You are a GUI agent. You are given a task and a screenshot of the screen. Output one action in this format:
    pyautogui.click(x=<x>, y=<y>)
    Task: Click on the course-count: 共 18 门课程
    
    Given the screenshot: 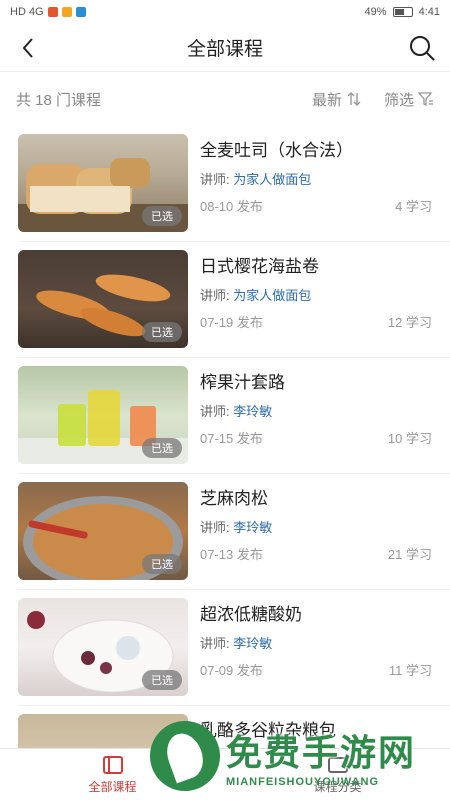 What is the action you would take?
    pyautogui.click(x=59, y=100)
    